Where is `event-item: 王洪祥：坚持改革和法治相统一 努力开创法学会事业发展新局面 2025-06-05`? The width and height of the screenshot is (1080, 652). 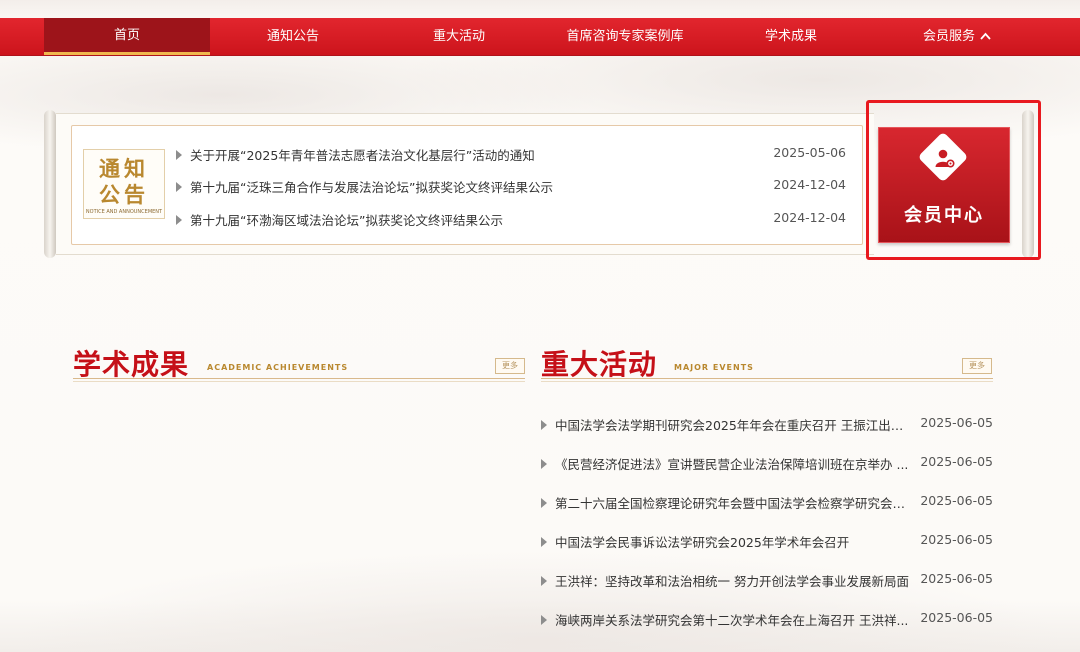
event-item: 王洪祥：坚持改革和法治相统一 努力开创法学会事业发展新局面 2025-06-05 is located at coordinates (767, 581).